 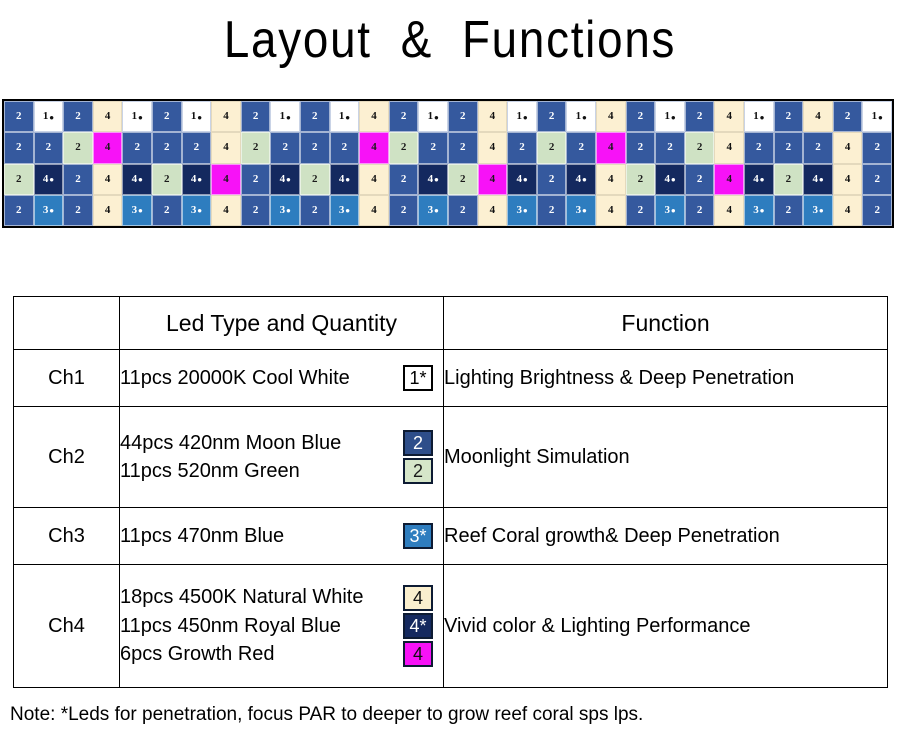 What do you see at coordinates (66, 536) in the screenshot?
I see `channel-label: Ch3` at bounding box center [66, 536].